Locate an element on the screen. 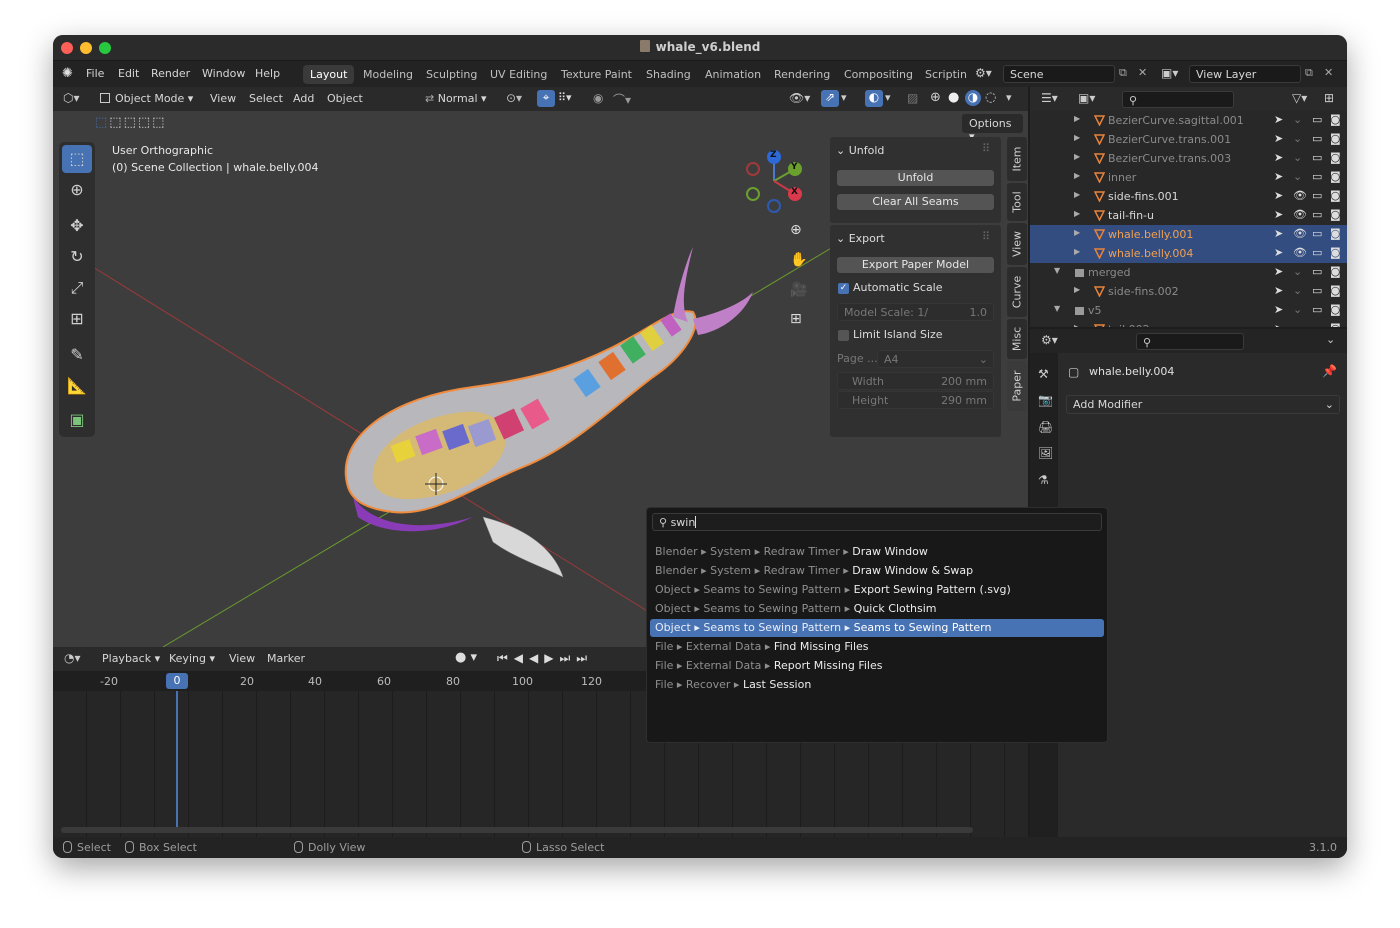 Image resolution: width=1400 pixels, height=928 pixels. tab-curve: Curve is located at coordinates (1017, 292).